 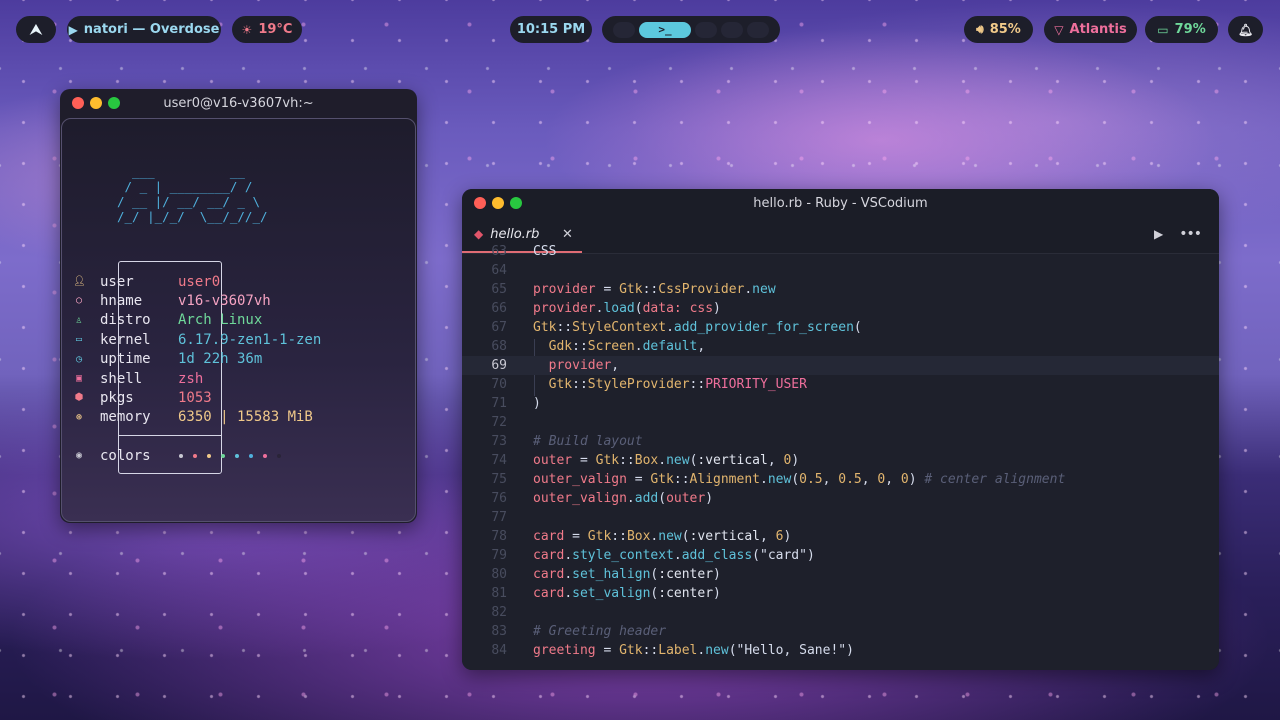 I want to click on wifi-label: Atlantis, so click(x=1098, y=29).